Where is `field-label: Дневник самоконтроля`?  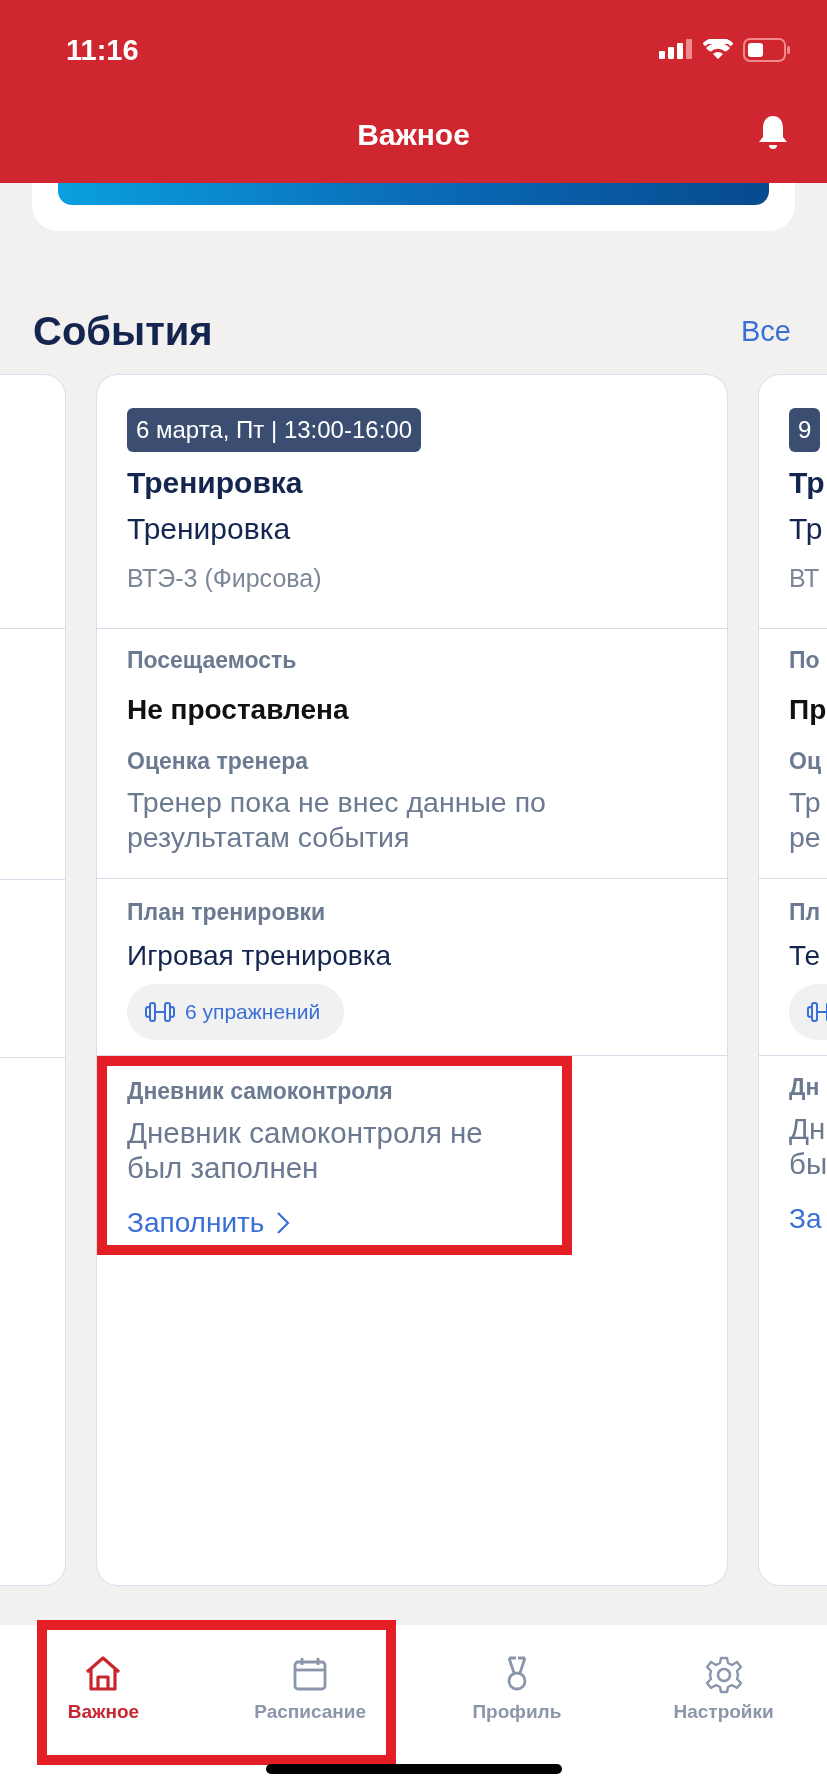
field-label: Дневник самоконтроля is located at coordinates (260, 1091).